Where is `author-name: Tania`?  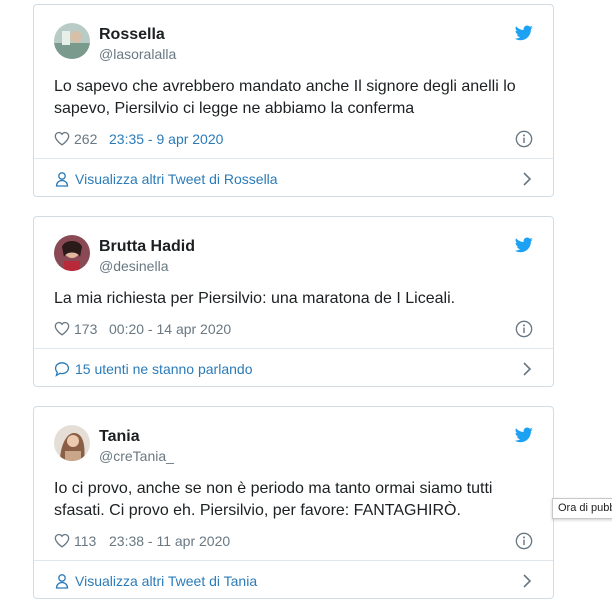 author-name: Tania is located at coordinates (119, 437).